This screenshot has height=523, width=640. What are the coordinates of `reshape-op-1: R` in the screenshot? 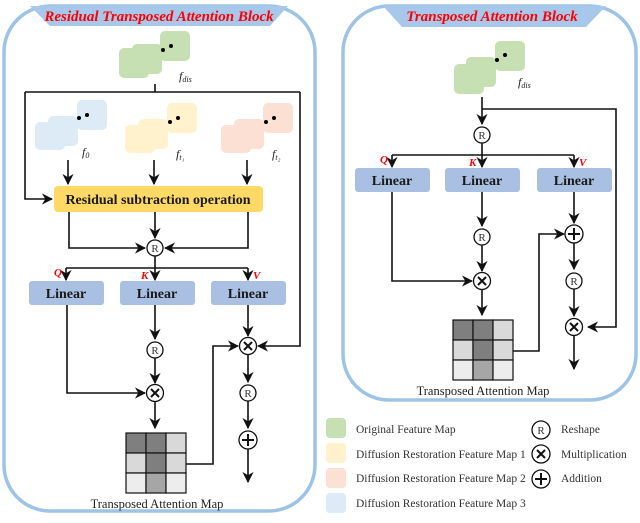 It's located at (155, 248).